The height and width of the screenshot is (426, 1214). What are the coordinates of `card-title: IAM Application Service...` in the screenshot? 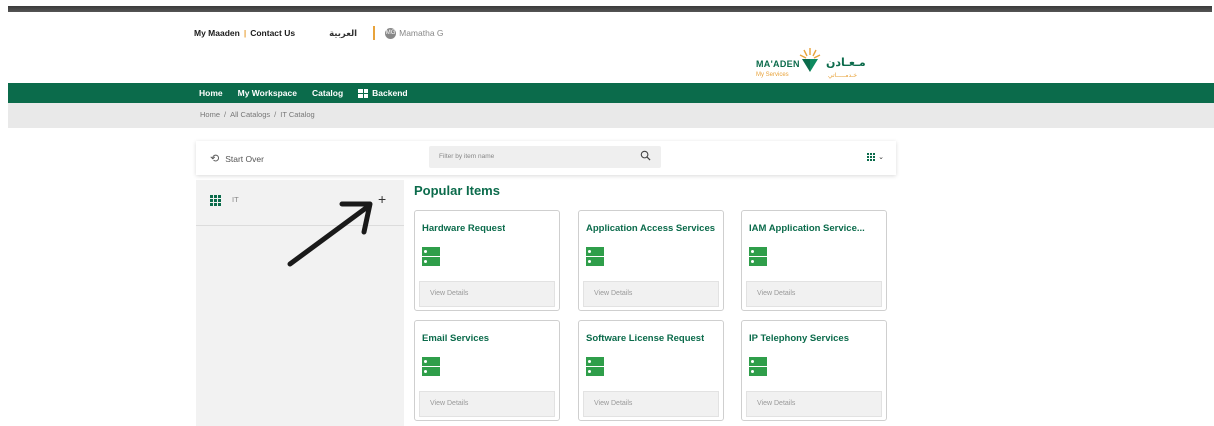 It's located at (807, 228).